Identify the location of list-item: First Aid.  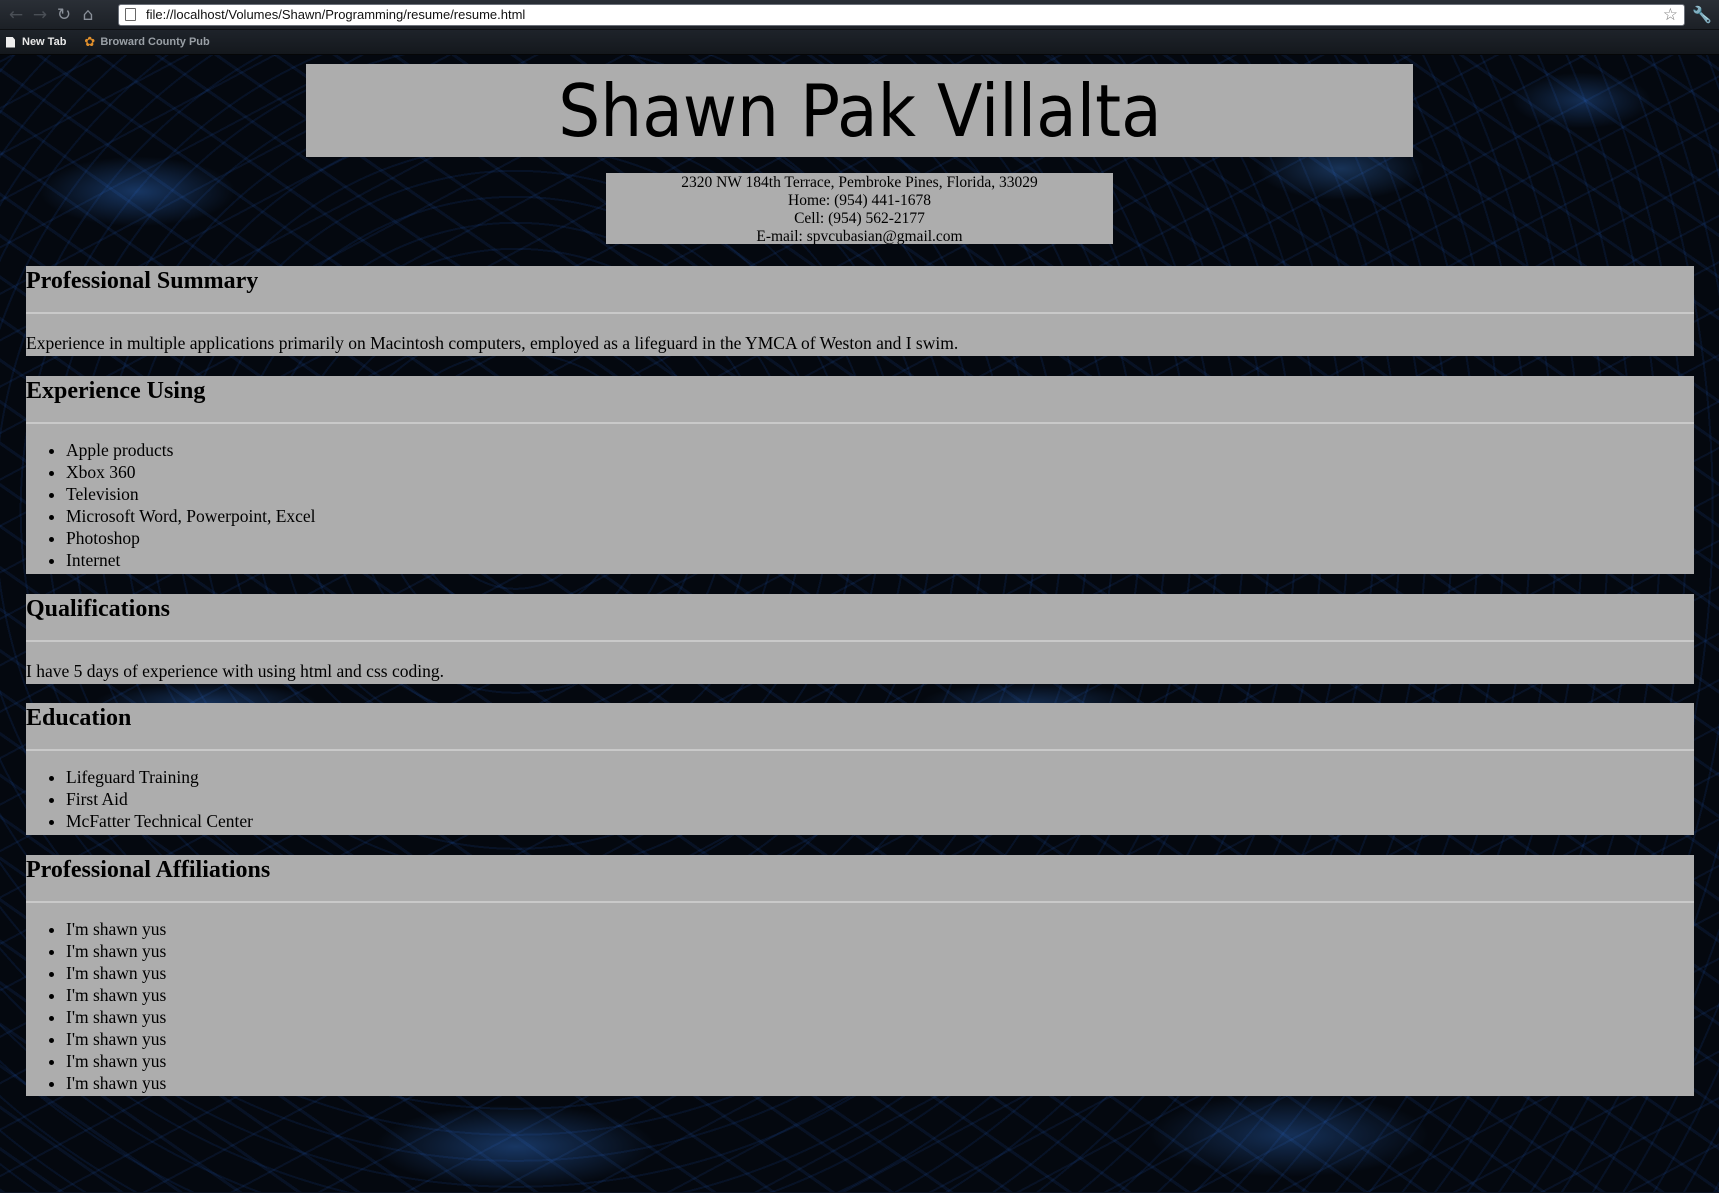
(880, 799).